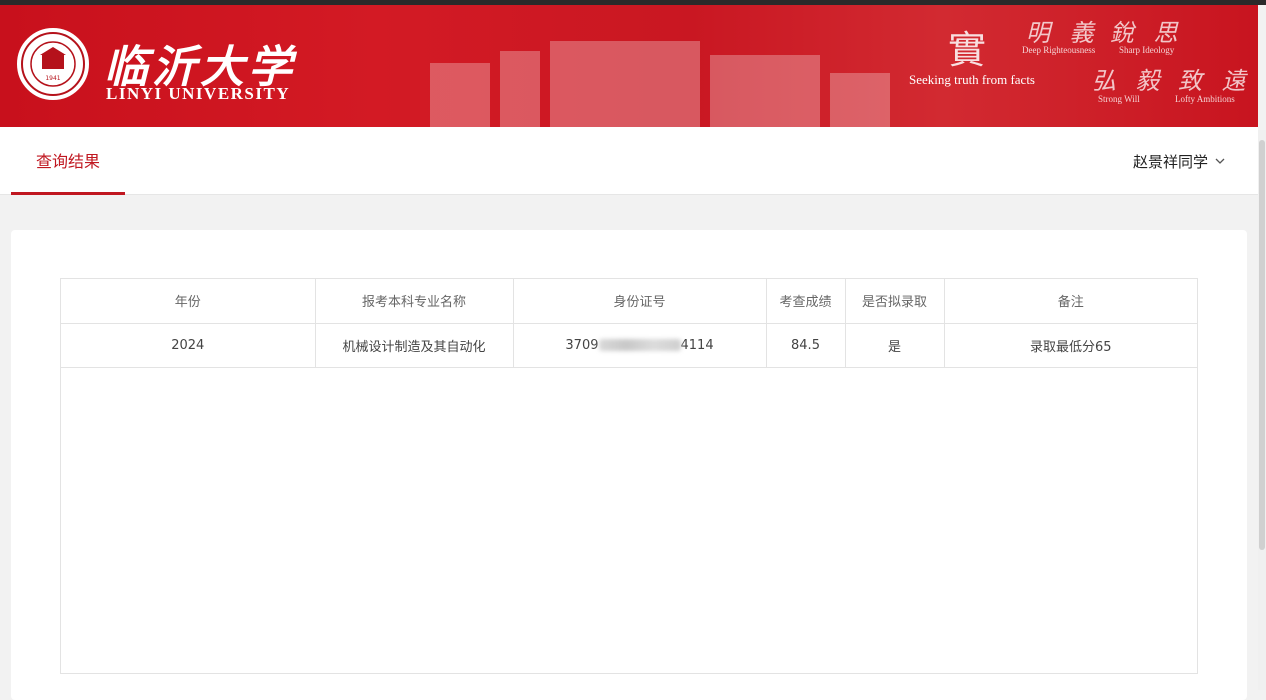  I want to click on header-score: 考查成绩, so click(806, 301).